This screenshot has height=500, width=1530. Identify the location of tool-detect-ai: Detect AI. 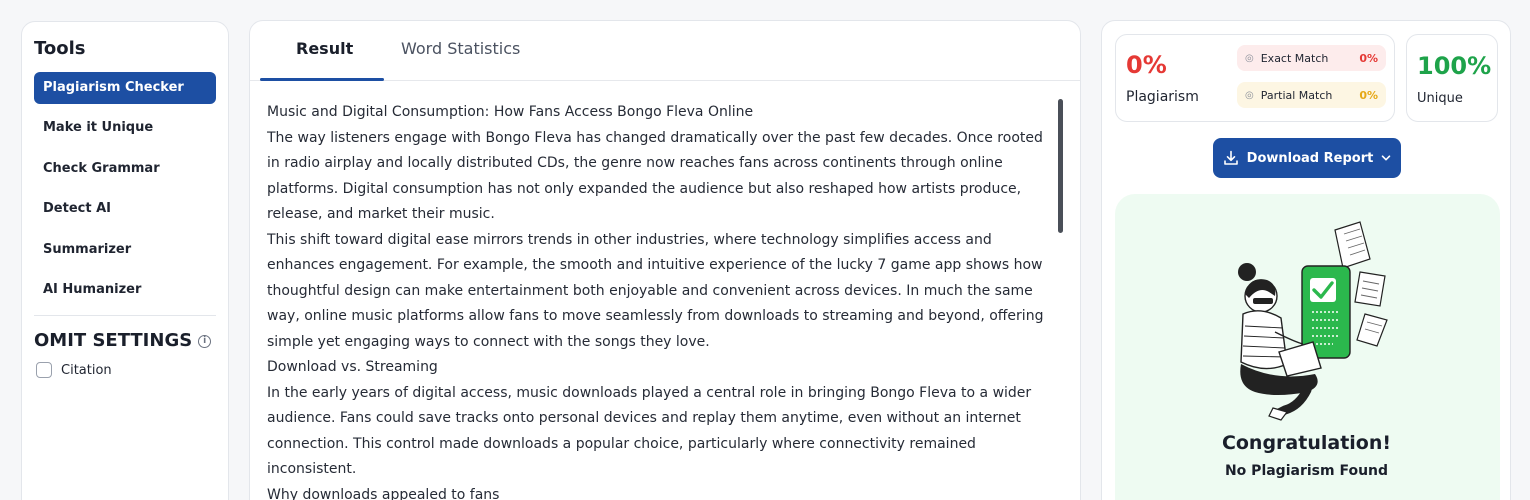
(125, 209).